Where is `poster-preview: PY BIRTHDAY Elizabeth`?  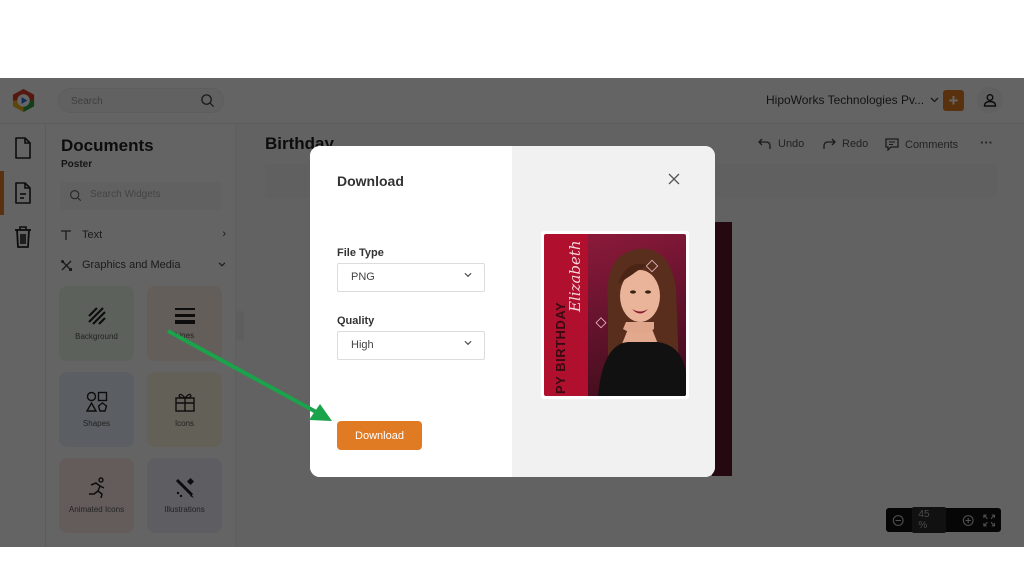
poster-preview: PY BIRTHDAY Elizabeth is located at coordinates (615, 315).